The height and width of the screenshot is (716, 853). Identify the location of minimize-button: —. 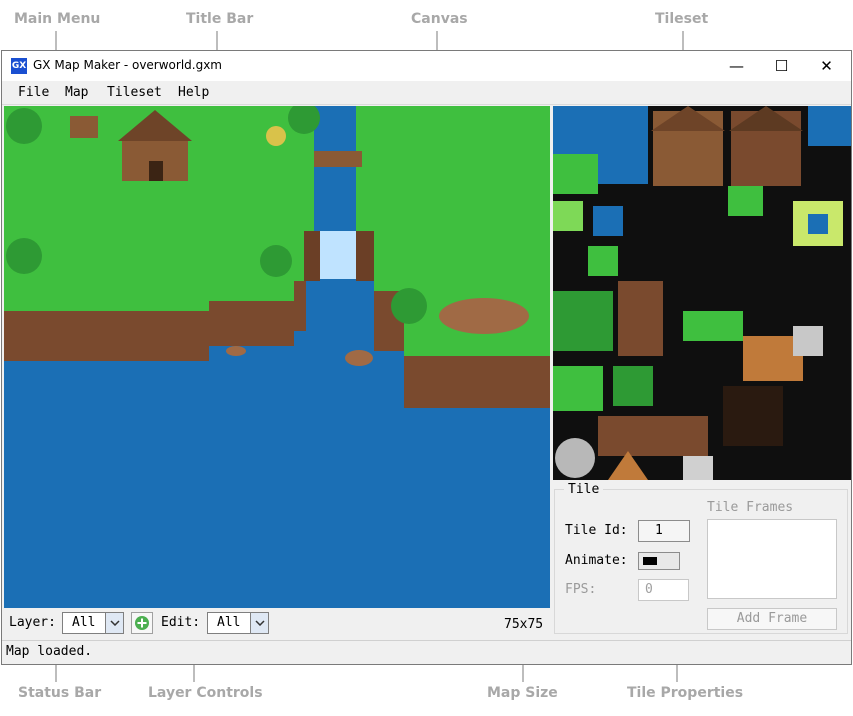
(736, 66).